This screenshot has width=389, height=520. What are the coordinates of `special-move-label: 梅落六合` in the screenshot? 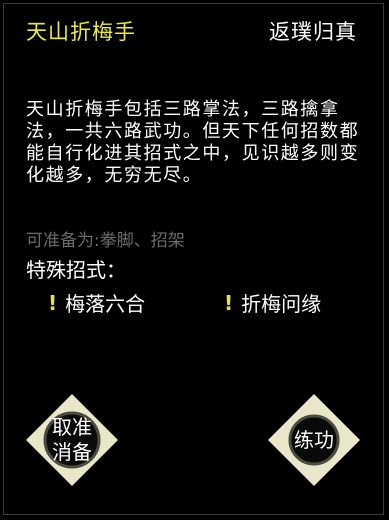 It's located at (105, 304).